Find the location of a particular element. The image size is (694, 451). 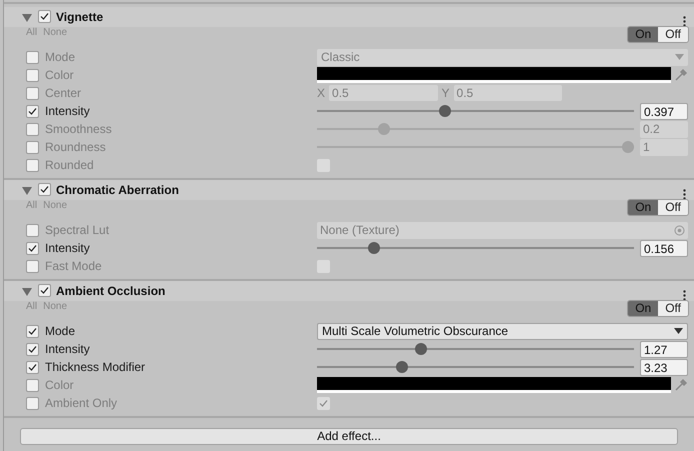

value-field: 3.23 is located at coordinates (664, 367).